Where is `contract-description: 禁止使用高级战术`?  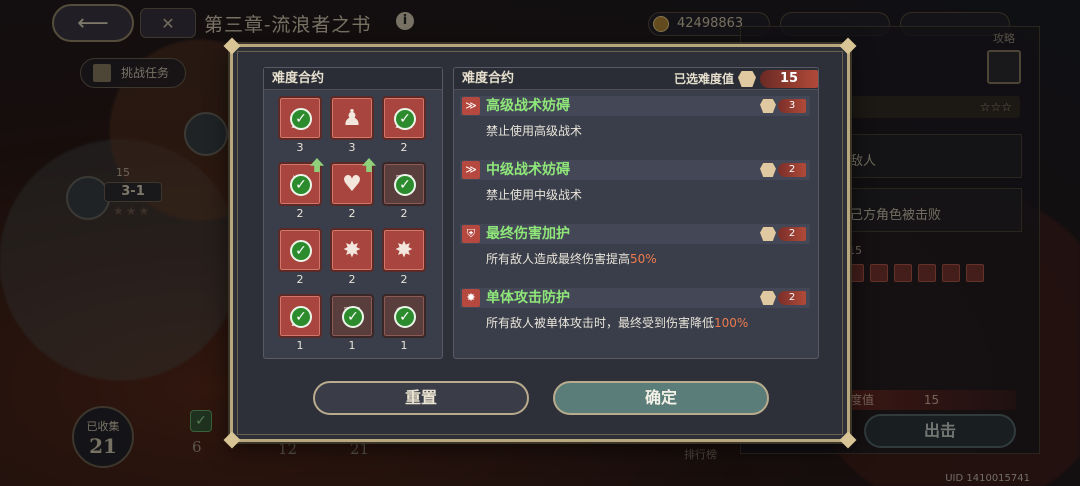 contract-description: 禁止使用高级战术 is located at coordinates (534, 130).